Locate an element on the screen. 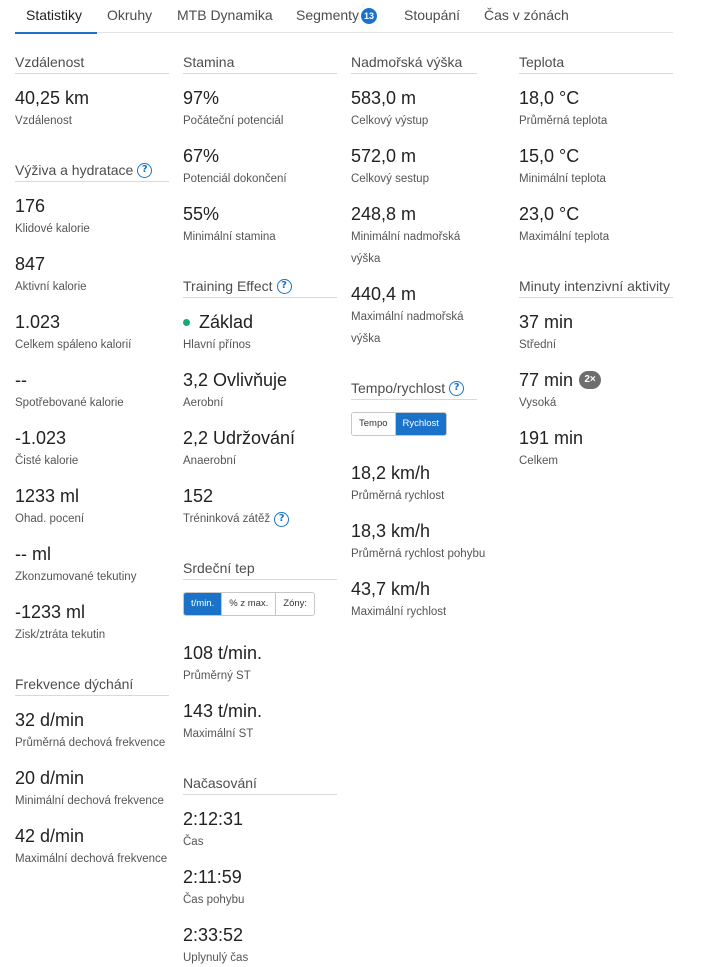 The image size is (705, 967). heart-rate-section-title: Srdeční tep is located at coordinates (260, 570).